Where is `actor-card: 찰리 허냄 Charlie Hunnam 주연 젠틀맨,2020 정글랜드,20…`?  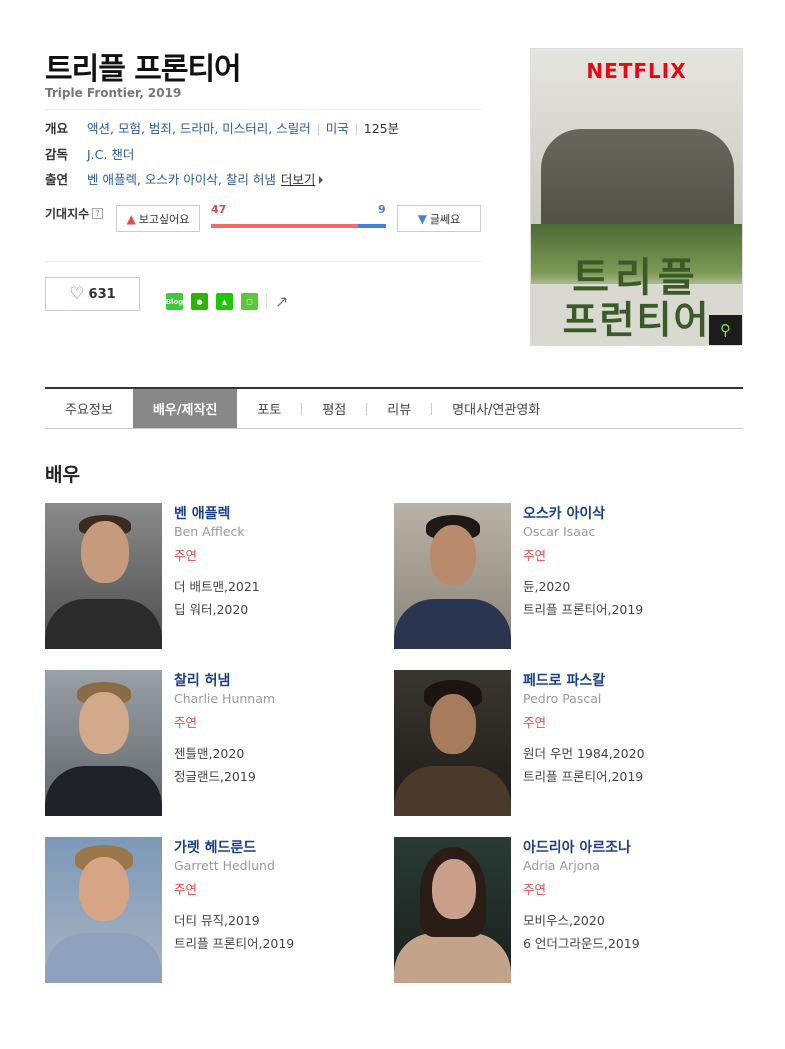 actor-card: 찰리 허냄 Charlie Hunnam 주연 젠틀맨,2020 정글랜드,20… is located at coordinates (220, 744).